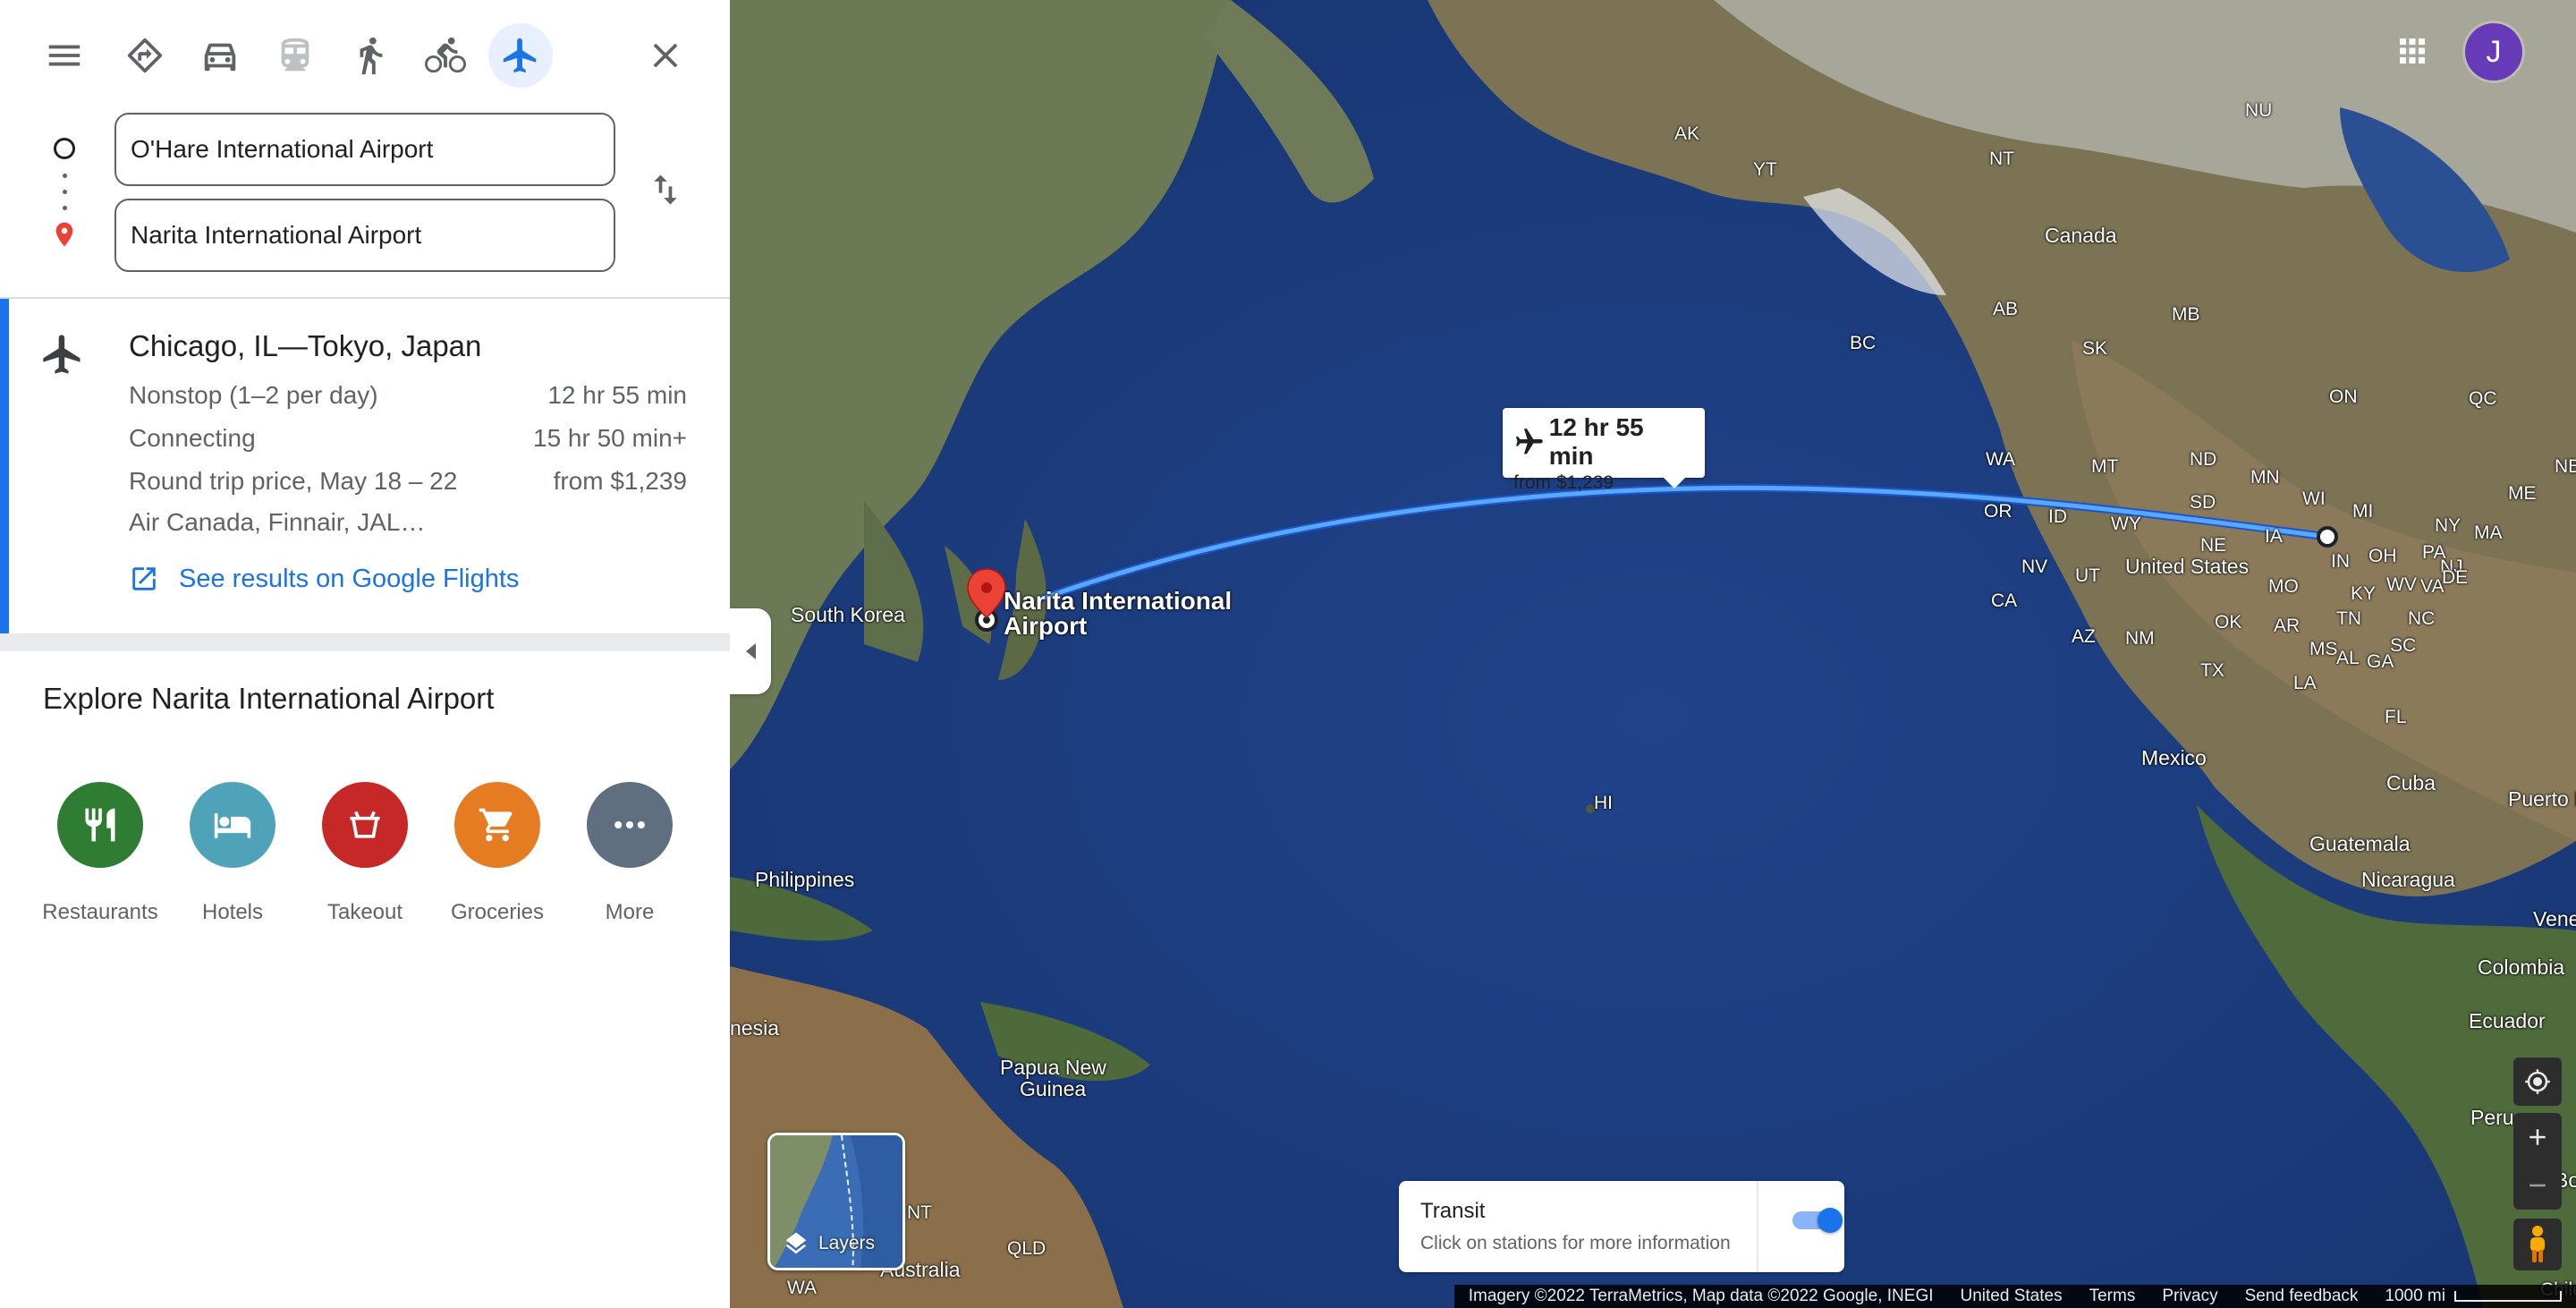 The height and width of the screenshot is (1308, 2576). What do you see at coordinates (364, 149) in the screenshot?
I see `origin-input` at bounding box center [364, 149].